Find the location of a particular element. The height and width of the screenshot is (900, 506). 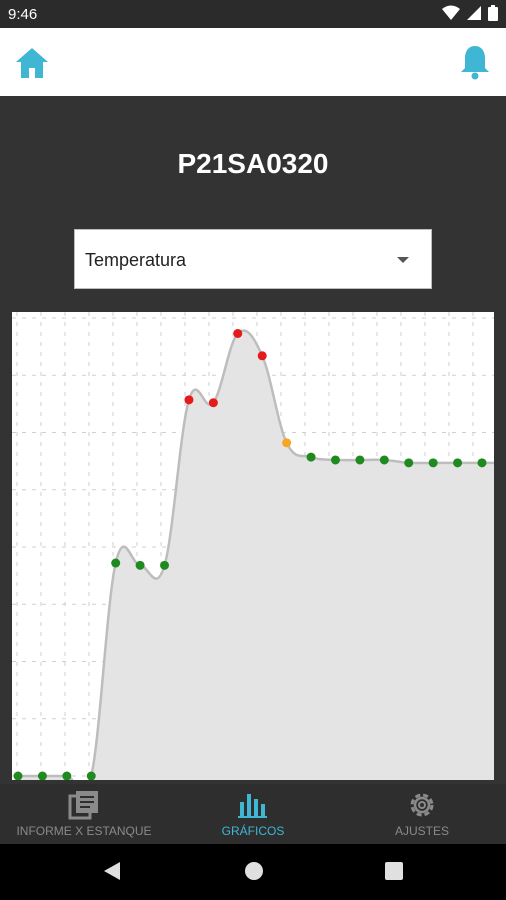

nav-graficos: GRÁFICOS is located at coordinates (253, 814).